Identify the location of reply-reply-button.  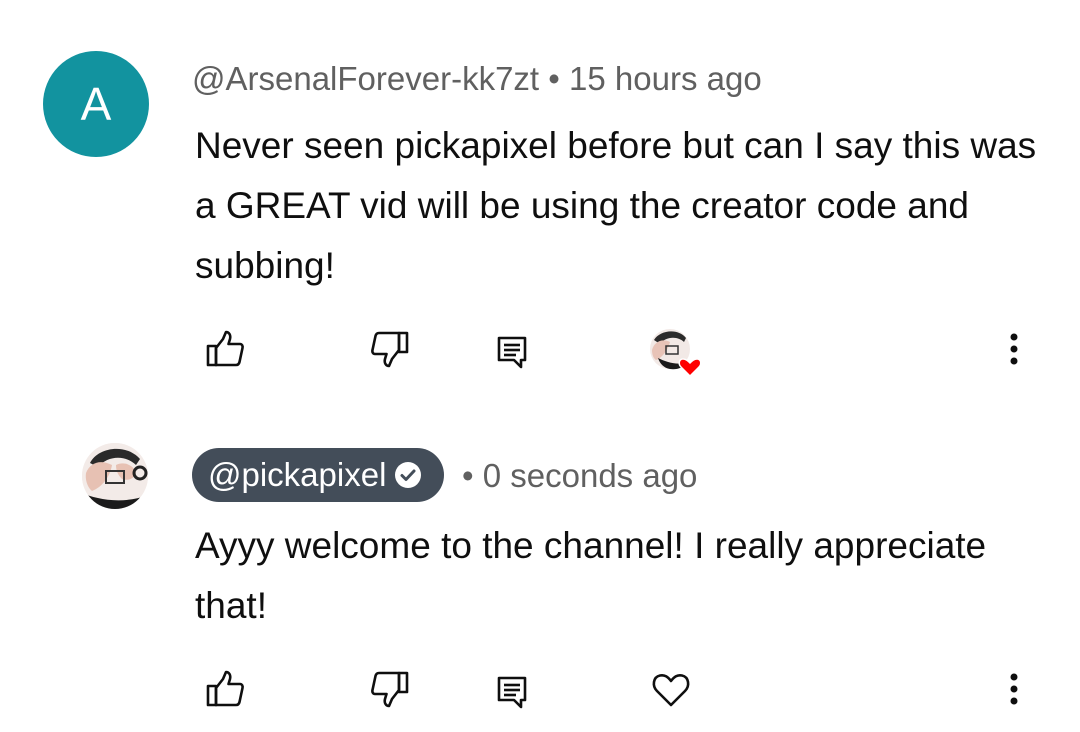
(512, 692).